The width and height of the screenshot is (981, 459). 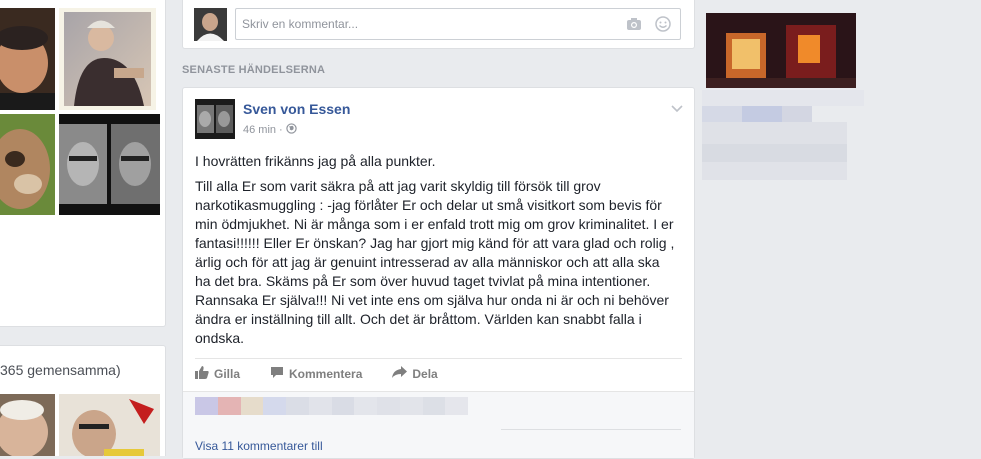 I want to click on chevron-down-icon, so click(x=677, y=109).